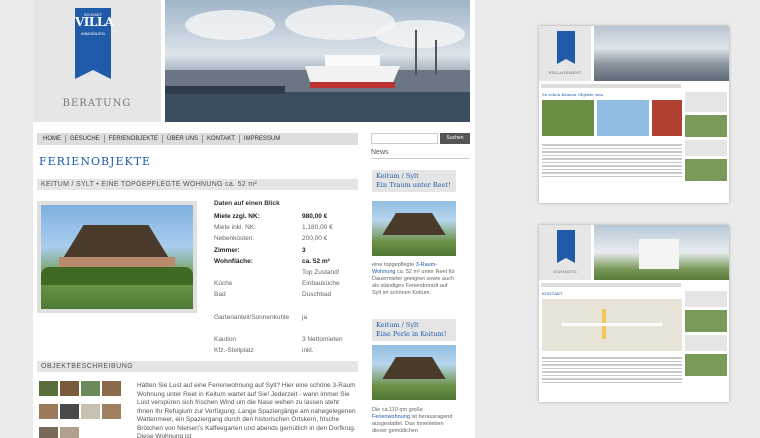 The width and height of the screenshot is (760, 438). What do you see at coordinates (183, 139) in the screenshot?
I see `nav-ueber-uns: ÜBER UNS` at bounding box center [183, 139].